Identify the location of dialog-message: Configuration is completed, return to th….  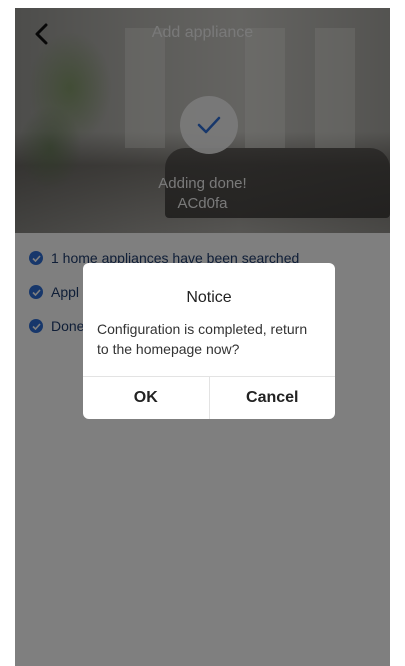
(202, 339).